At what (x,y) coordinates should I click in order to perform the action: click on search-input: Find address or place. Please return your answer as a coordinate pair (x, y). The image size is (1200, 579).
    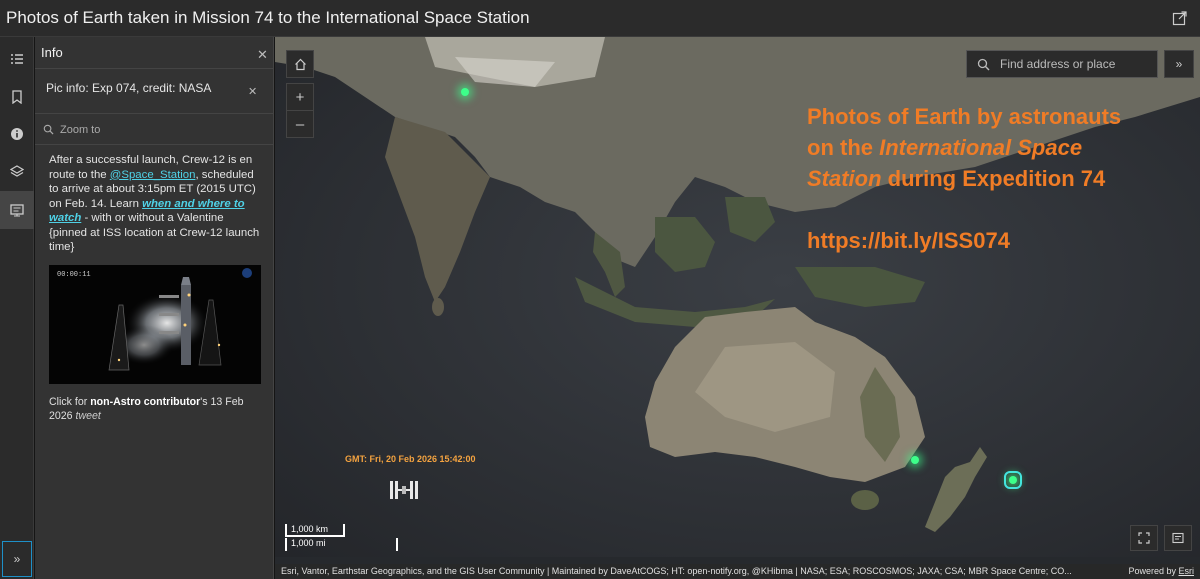
    Looking at the image, I should click on (1062, 64).